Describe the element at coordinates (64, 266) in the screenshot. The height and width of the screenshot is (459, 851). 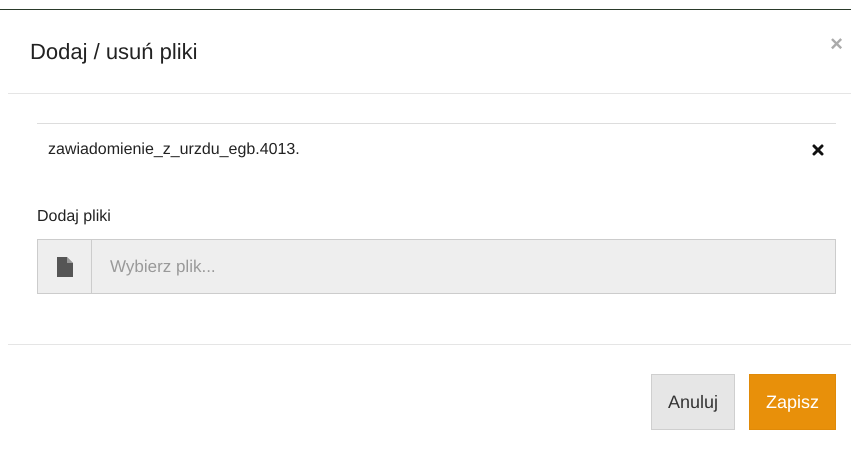
I see `file-icon` at that location.